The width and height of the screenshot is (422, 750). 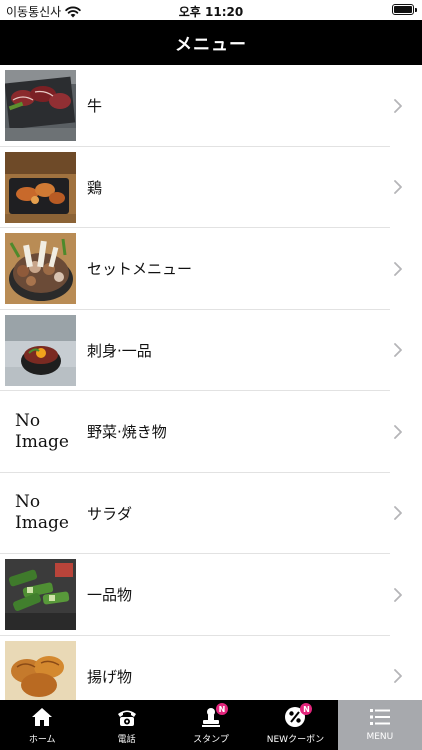 I want to click on tab-coupon: N NEWクーポン, so click(x=295, y=725).